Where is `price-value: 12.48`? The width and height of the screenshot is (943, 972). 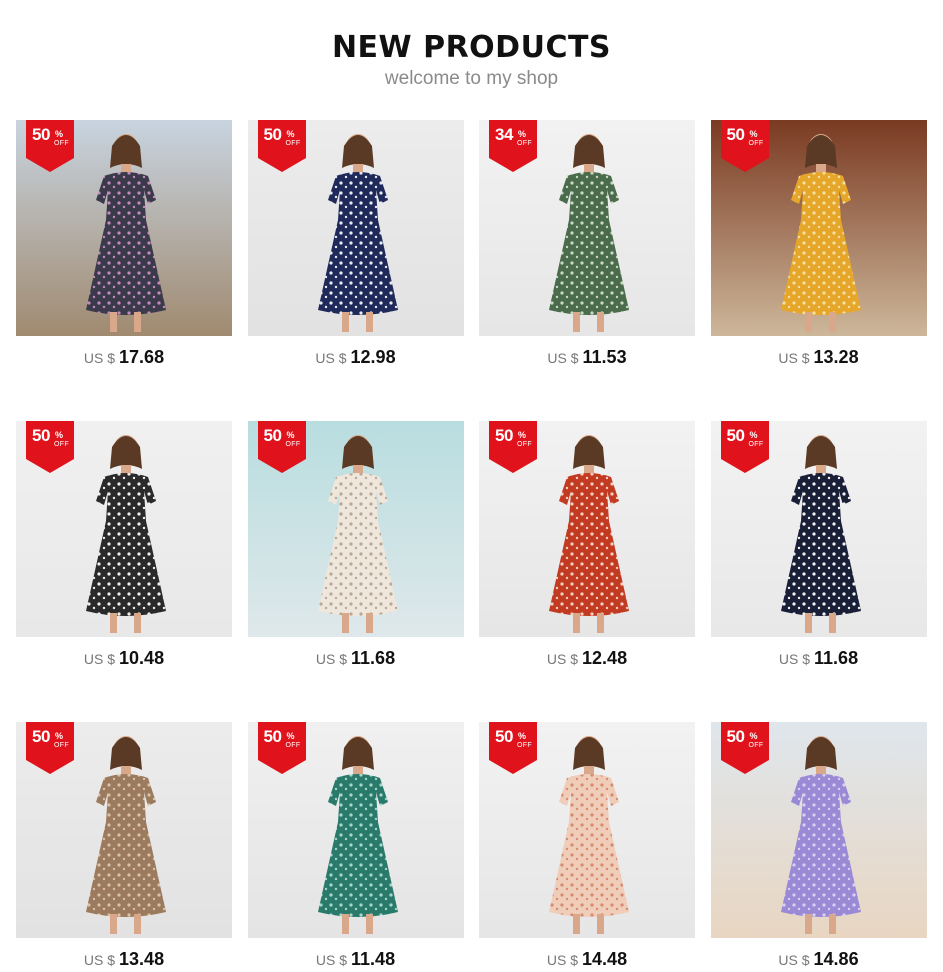 price-value: 12.48 is located at coordinates (605, 658).